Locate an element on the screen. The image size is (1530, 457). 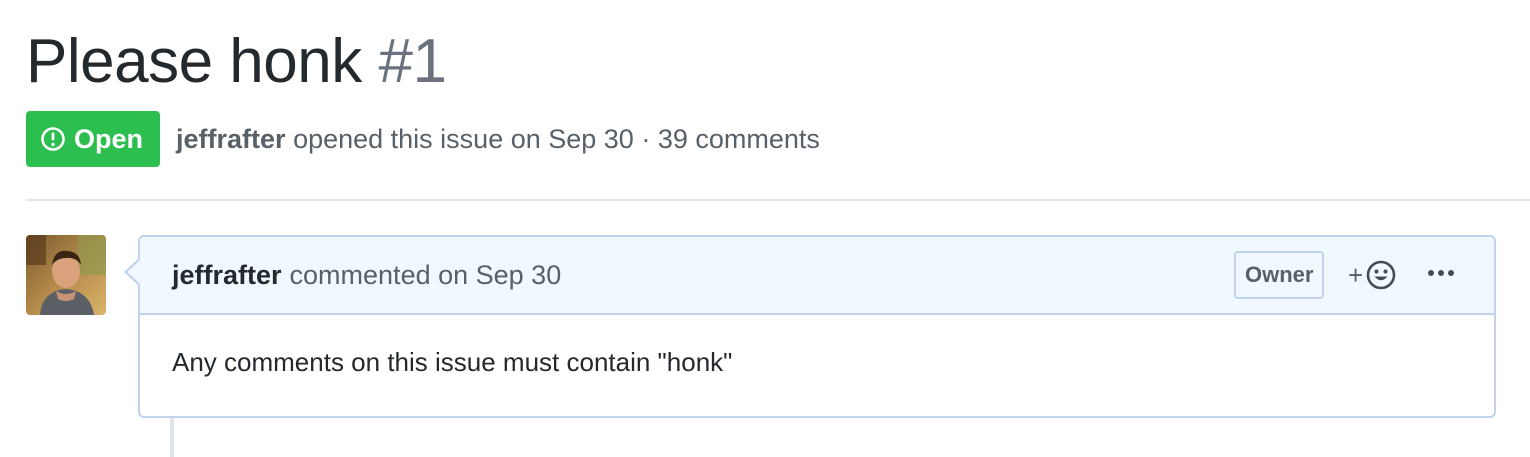
state-badge: Open is located at coordinates (93, 139).